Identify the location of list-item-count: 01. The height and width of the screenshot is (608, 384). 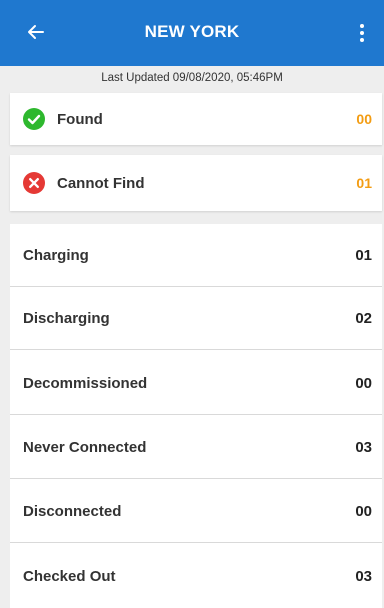
(363, 255).